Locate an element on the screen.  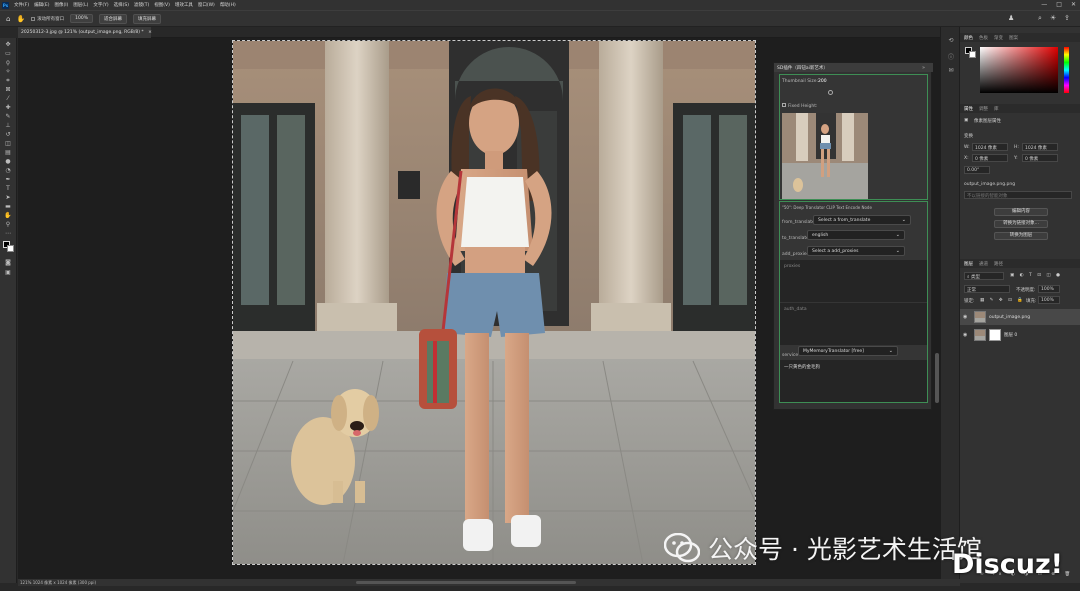
pen-tool-icon: ✒ is located at coordinates (8, 180).